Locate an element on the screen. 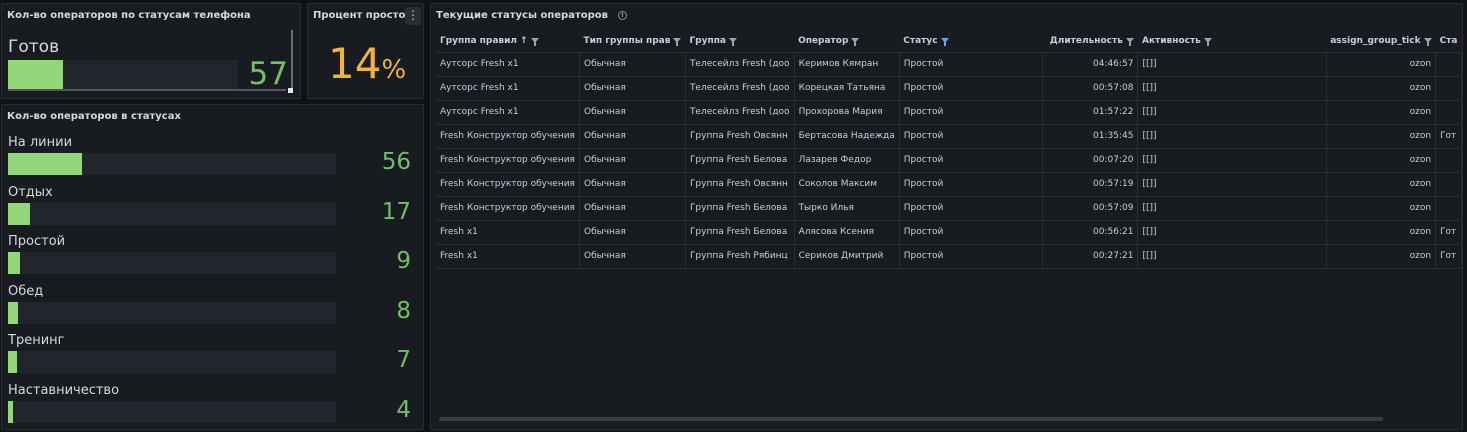 Image resolution: width=1467 pixels, height=432 pixels. table-cell: Телесейлз Fresh (доо is located at coordinates (740, 88).